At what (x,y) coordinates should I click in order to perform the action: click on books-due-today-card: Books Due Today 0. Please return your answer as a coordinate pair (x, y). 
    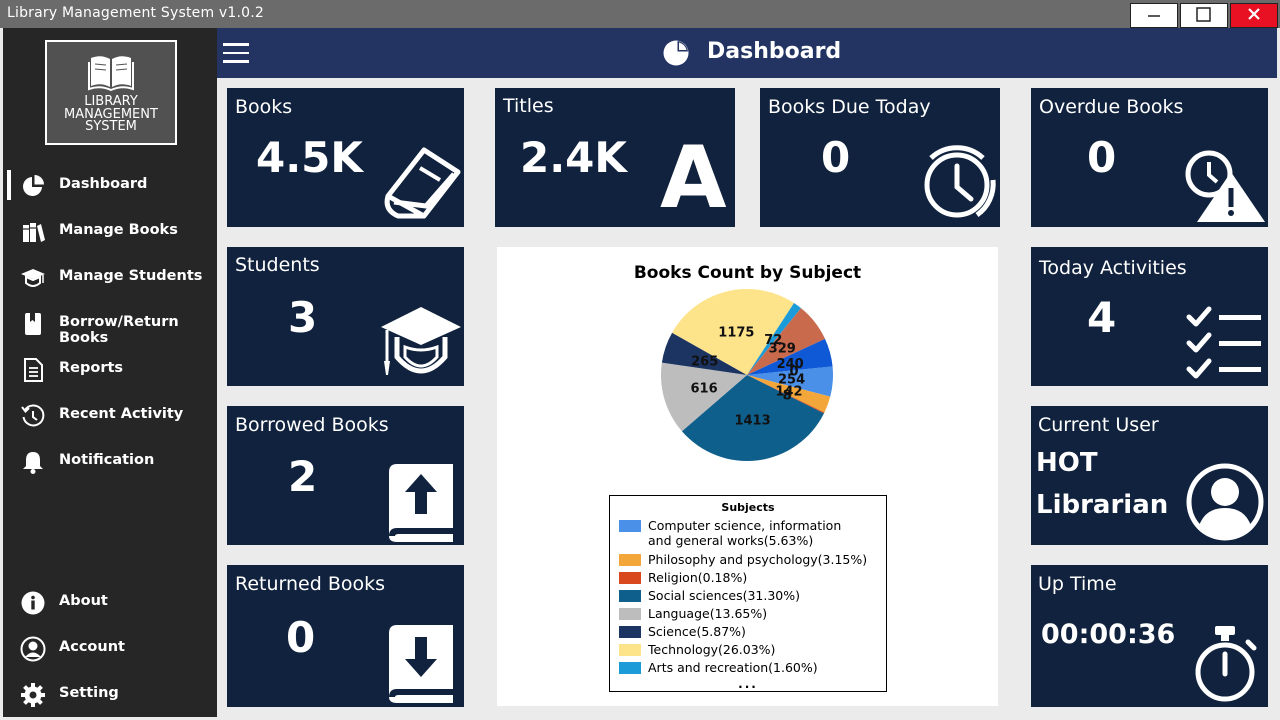
    Looking at the image, I should click on (880, 157).